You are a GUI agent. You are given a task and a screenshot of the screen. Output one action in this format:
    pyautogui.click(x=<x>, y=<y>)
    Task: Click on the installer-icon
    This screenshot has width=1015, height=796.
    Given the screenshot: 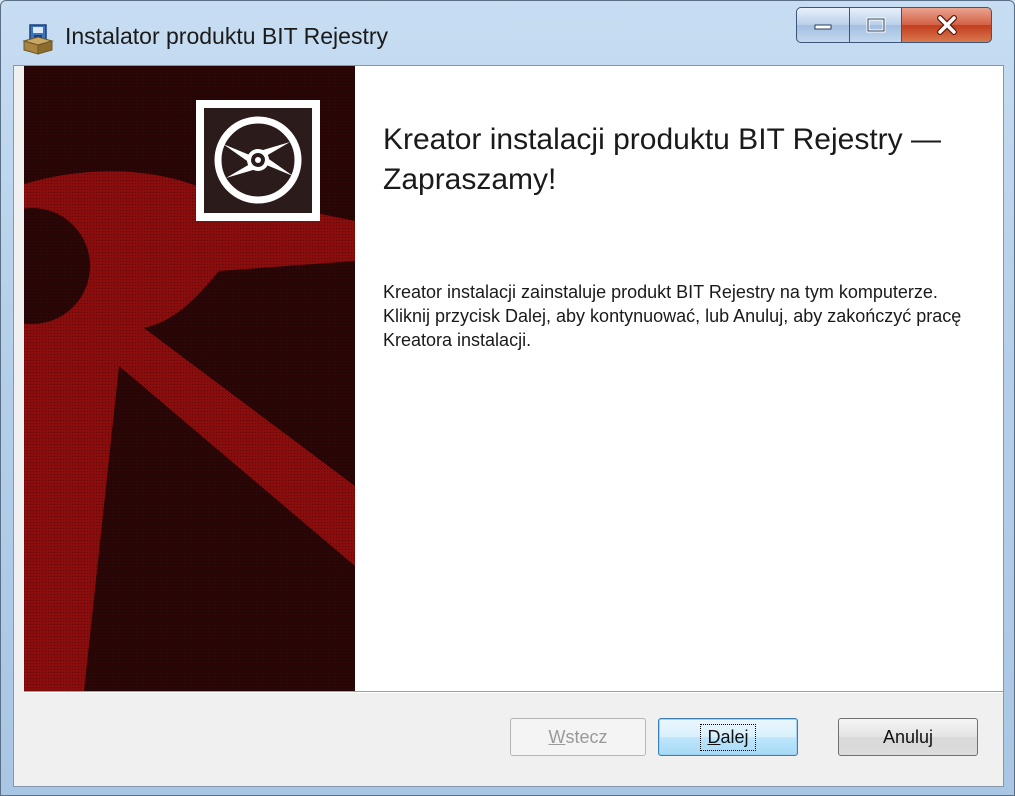 What is the action you would take?
    pyautogui.click(x=38, y=39)
    